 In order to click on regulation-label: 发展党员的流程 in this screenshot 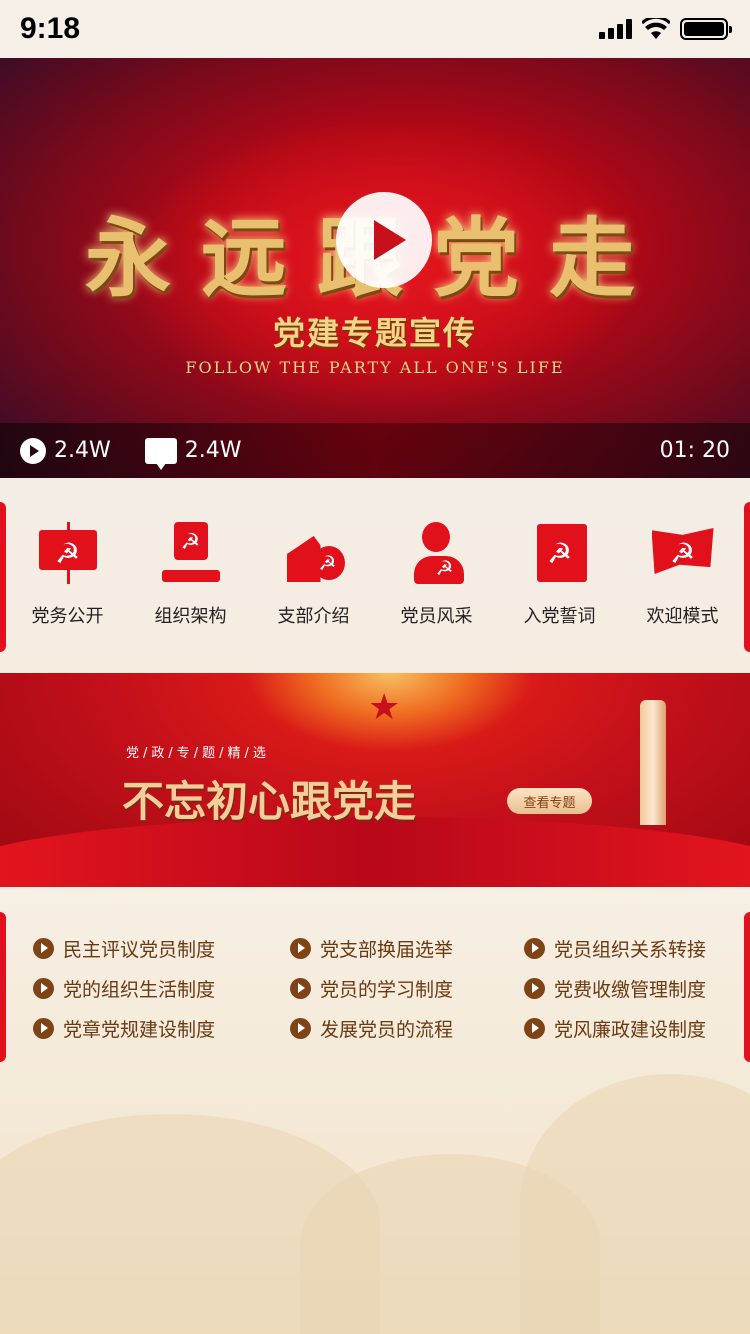, I will do `click(387, 1030)`.